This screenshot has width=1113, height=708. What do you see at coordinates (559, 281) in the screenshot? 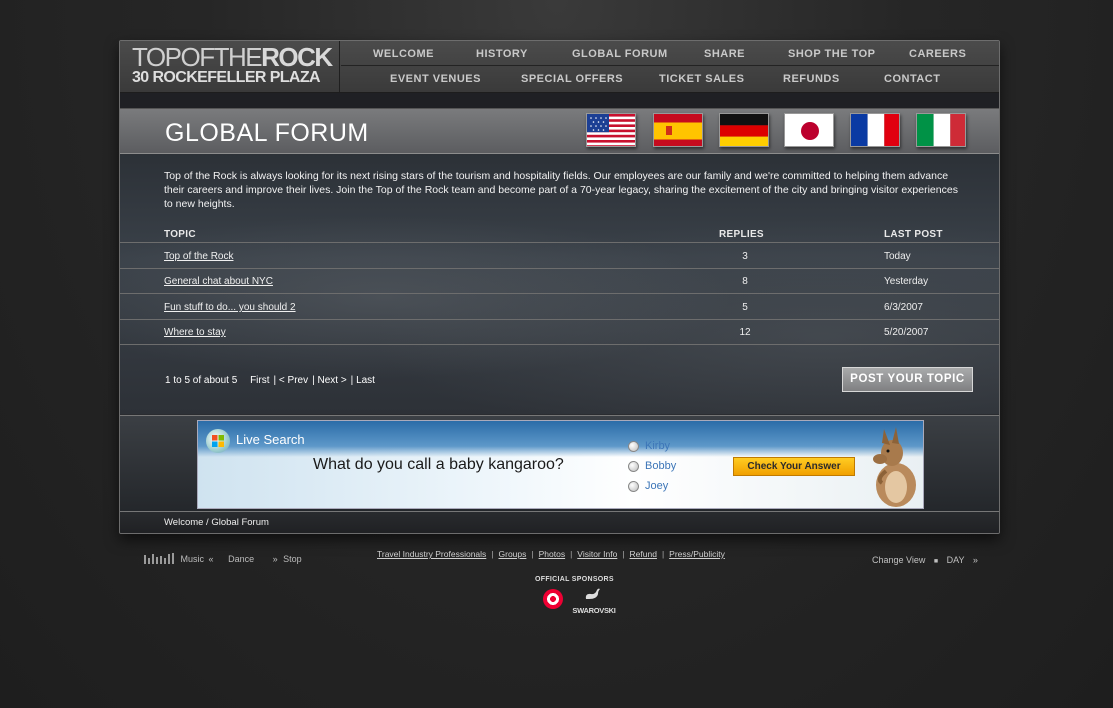
I see `table-row: General chat about NYC 8 Yesterday` at bounding box center [559, 281].